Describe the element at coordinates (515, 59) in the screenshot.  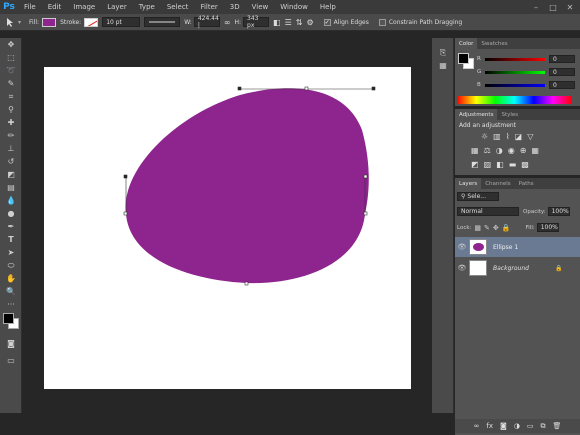
I see `red-slider` at that location.